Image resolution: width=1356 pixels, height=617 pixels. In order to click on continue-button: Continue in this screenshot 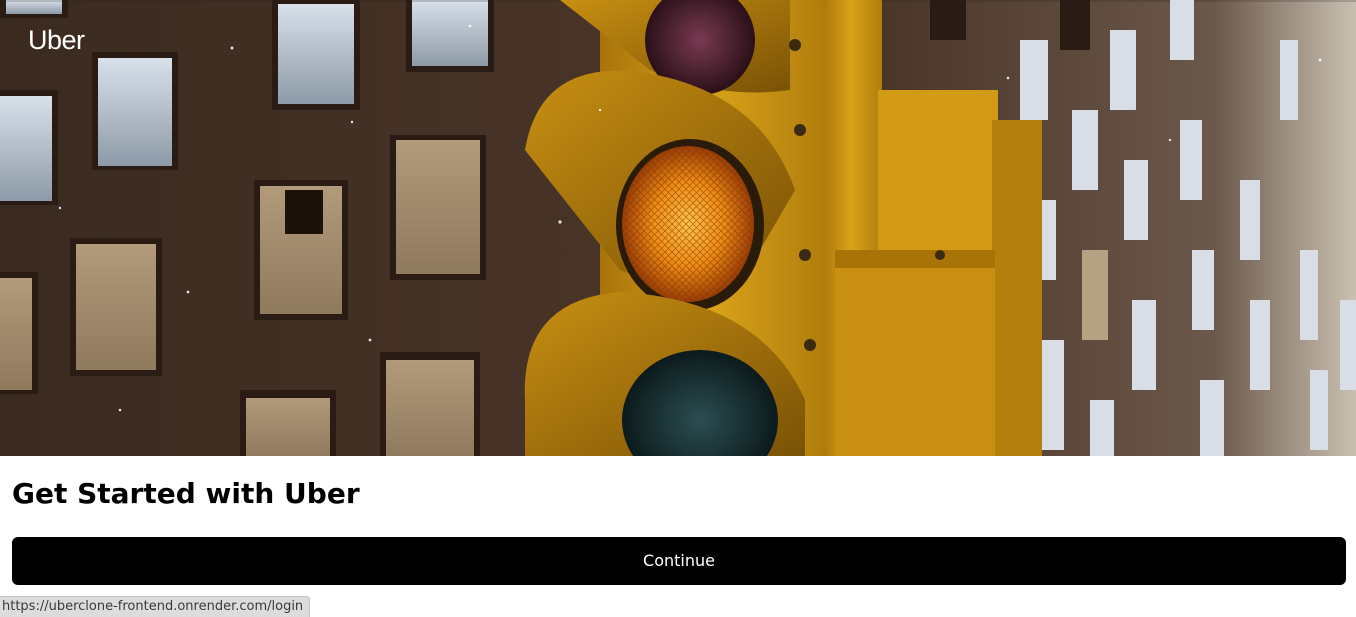, I will do `click(679, 561)`.